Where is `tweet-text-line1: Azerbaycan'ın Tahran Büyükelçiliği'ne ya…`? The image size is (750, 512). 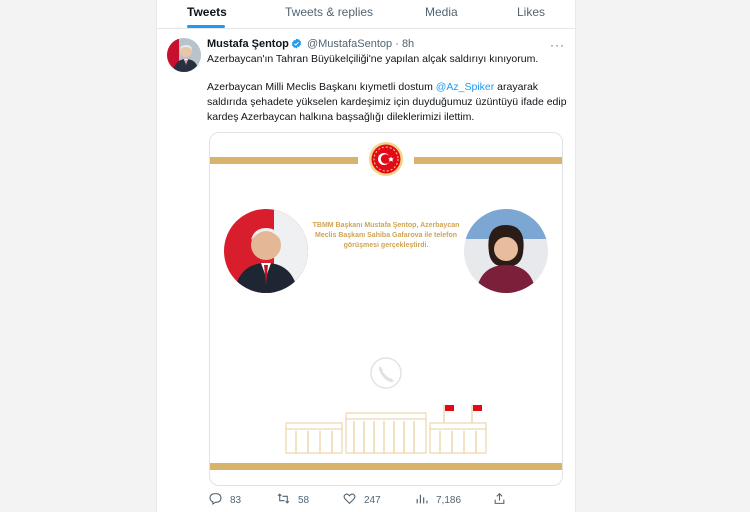 tweet-text-line1: Azerbaycan'ın Tahran Büyükelçiliği'ne ya… is located at coordinates (373, 59).